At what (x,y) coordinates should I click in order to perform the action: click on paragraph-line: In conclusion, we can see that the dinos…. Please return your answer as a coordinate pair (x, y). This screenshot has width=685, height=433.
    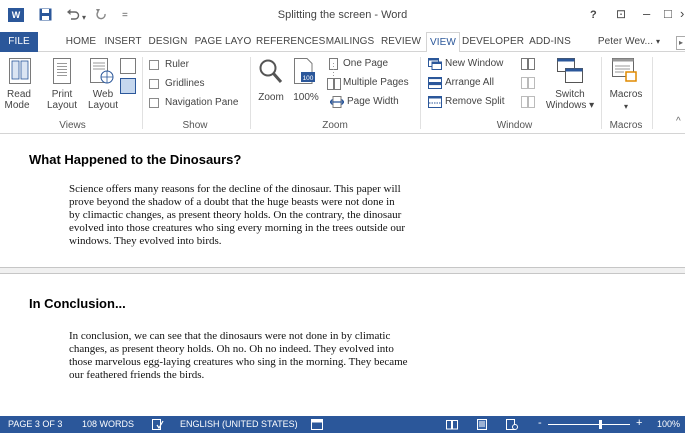
    Looking at the image, I should click on (230, 336).